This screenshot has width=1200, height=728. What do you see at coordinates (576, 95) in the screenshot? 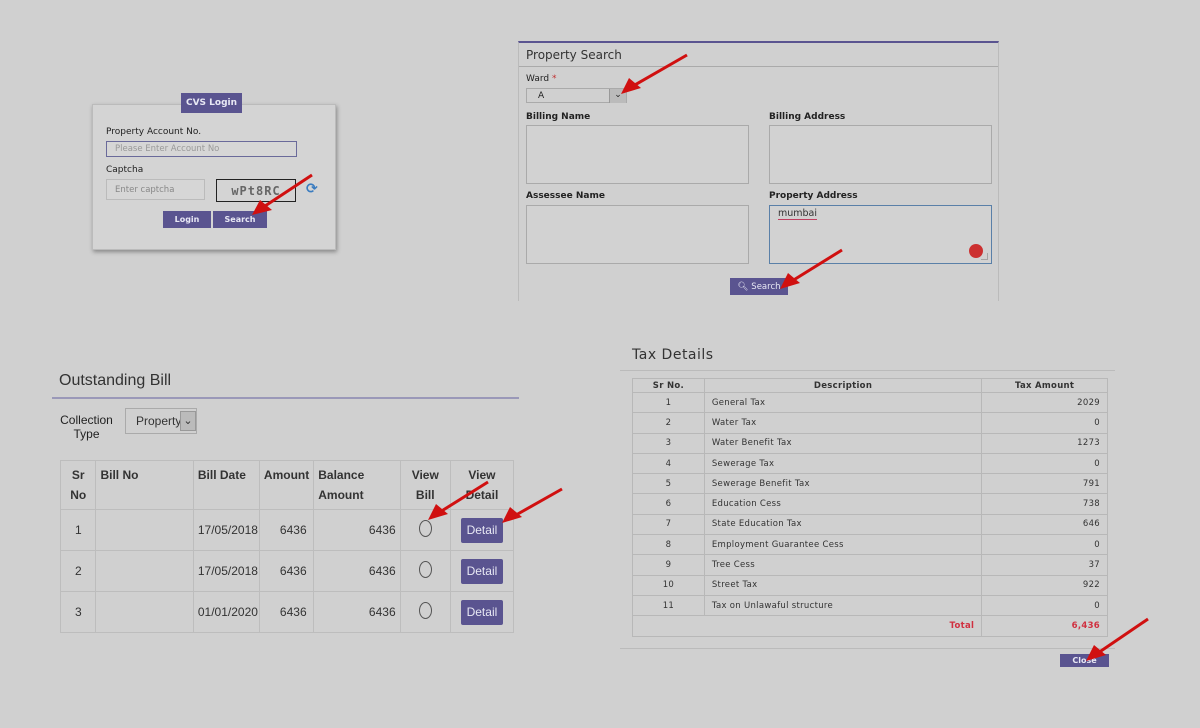
I see `ward-select: A ⌄` at bounding box center [576, 95].